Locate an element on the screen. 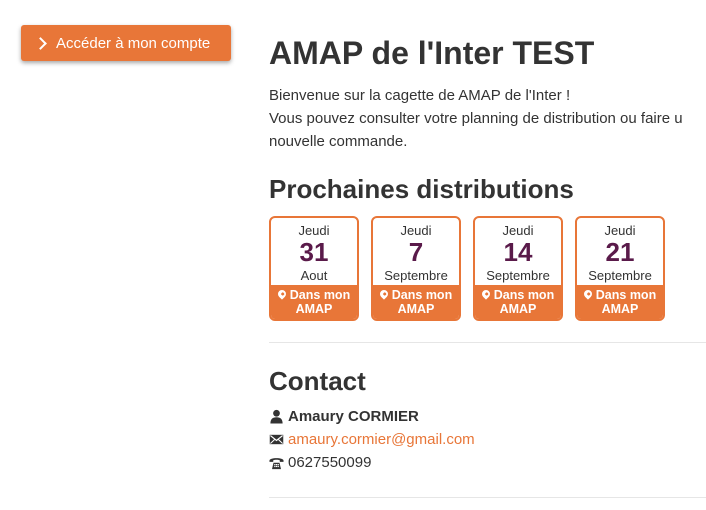  distribution-month: Aout is located at coordinates (314, 275).